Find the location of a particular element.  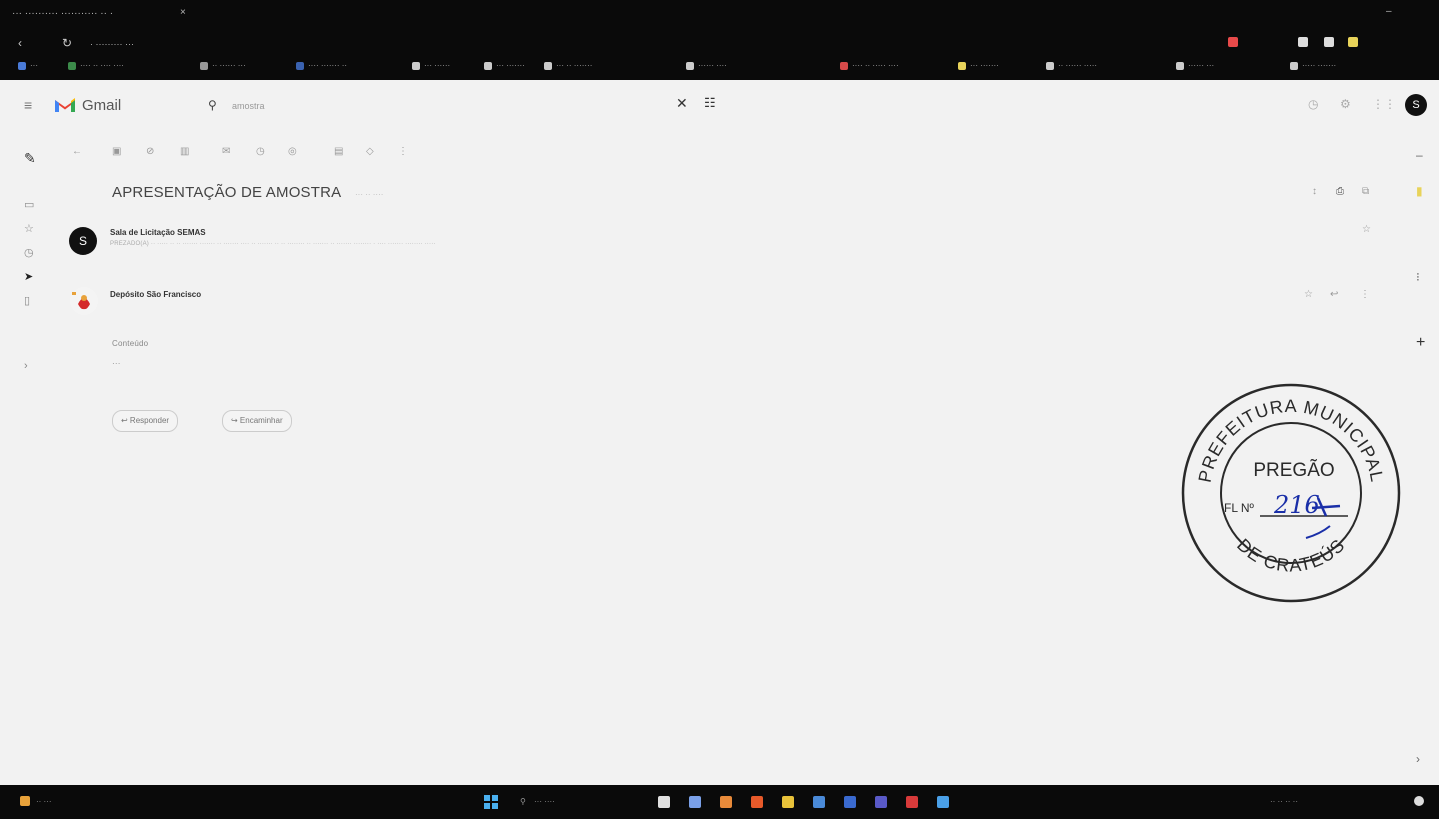

add-task-icon: ◎ is located at coordinates (292, 151).